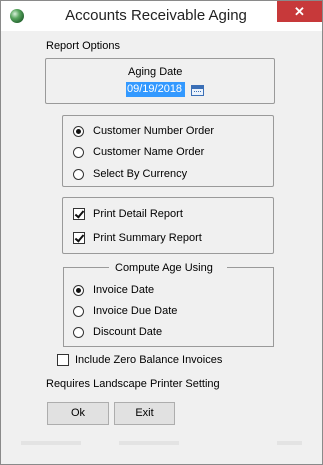 The height and width of the screenshot is (465, 323). What do you see at coordinates (155, 89) in the screenshot?
I see `aging-date-input: 09/19/2018` at bounding box center [155, 89].